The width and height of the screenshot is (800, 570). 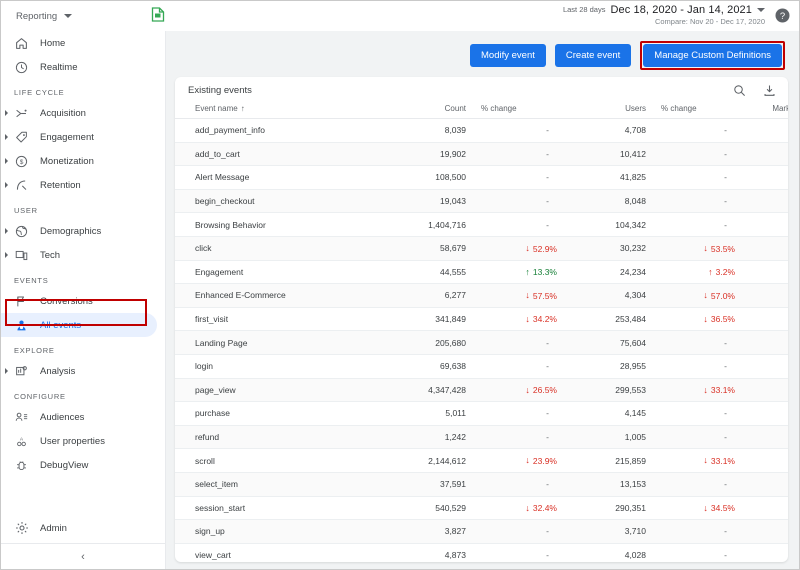 I want to click on table-row: Alert Message 108,500 - 41,825 -, so click(x=481, y=177).